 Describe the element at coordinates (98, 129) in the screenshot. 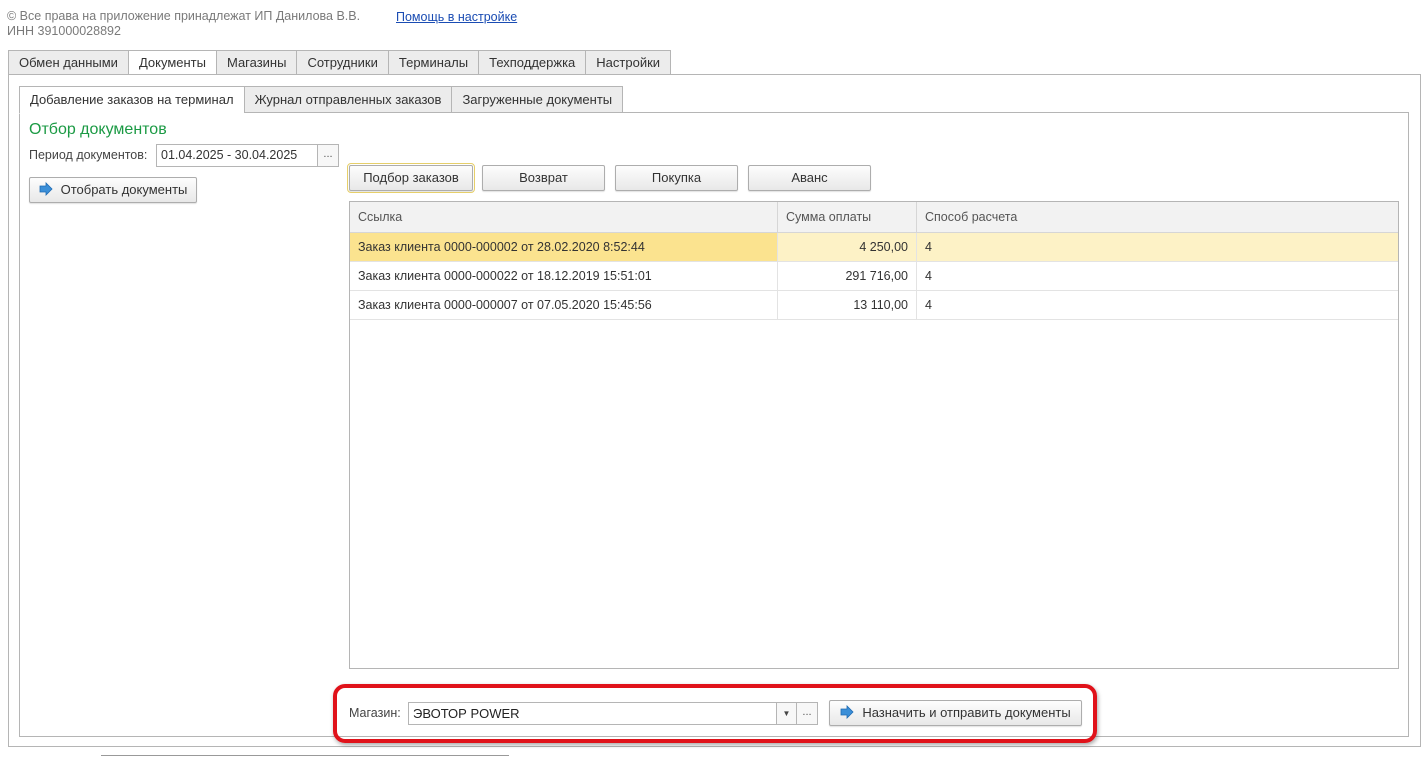

I see `filter-title: Отбор документов` at that location.